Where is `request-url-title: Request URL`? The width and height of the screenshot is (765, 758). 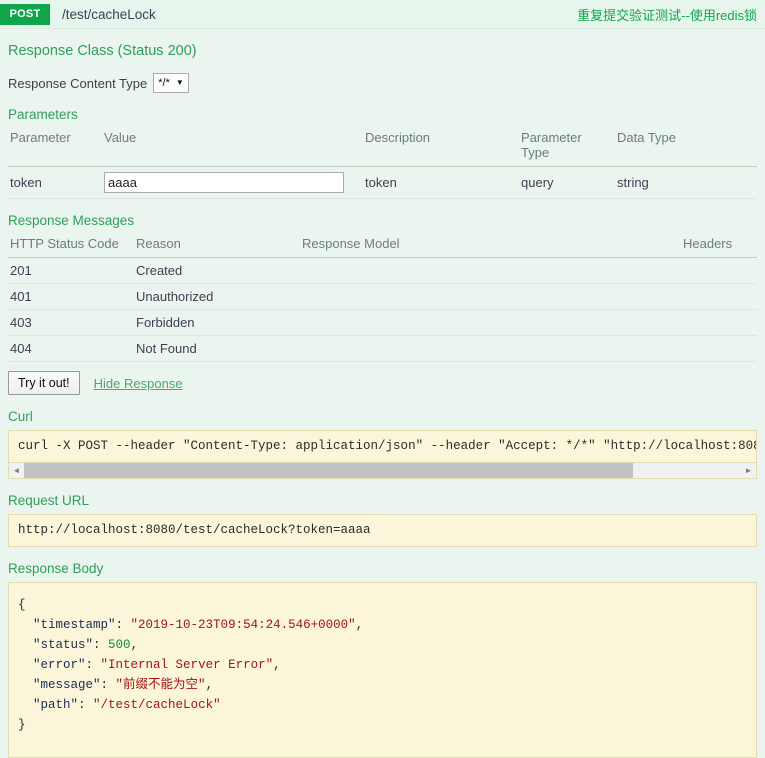 request-url-title: Request URL is located at coordinates (49, 500).